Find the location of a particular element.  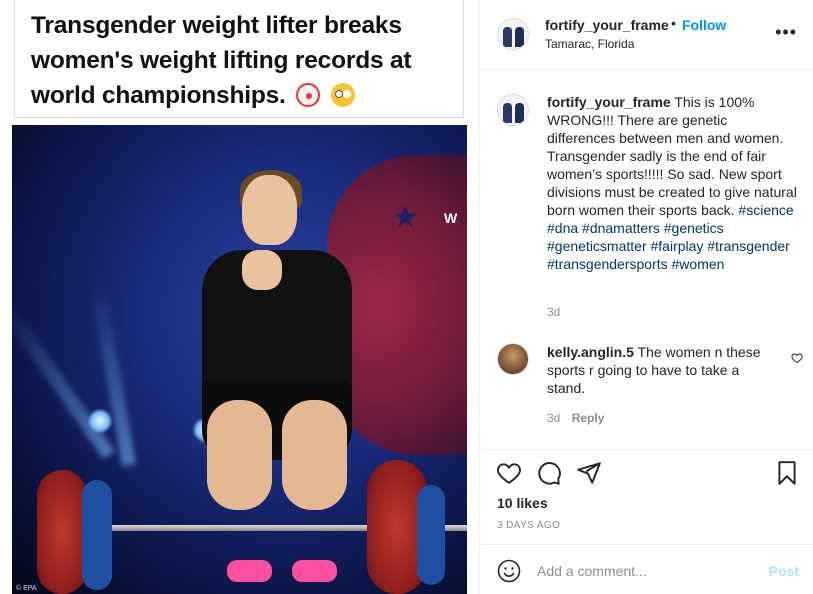

reply-button: Reply is located at coordinates (588, 418).